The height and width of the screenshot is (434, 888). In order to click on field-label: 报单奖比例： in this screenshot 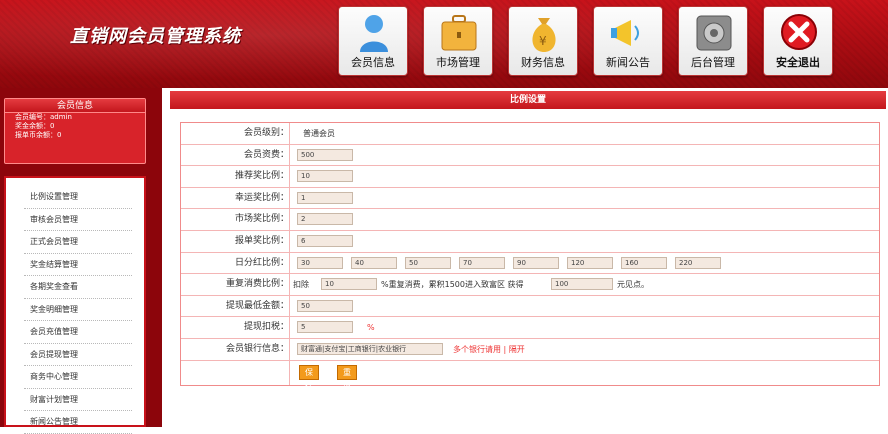, I will do `click(261, 240)`.